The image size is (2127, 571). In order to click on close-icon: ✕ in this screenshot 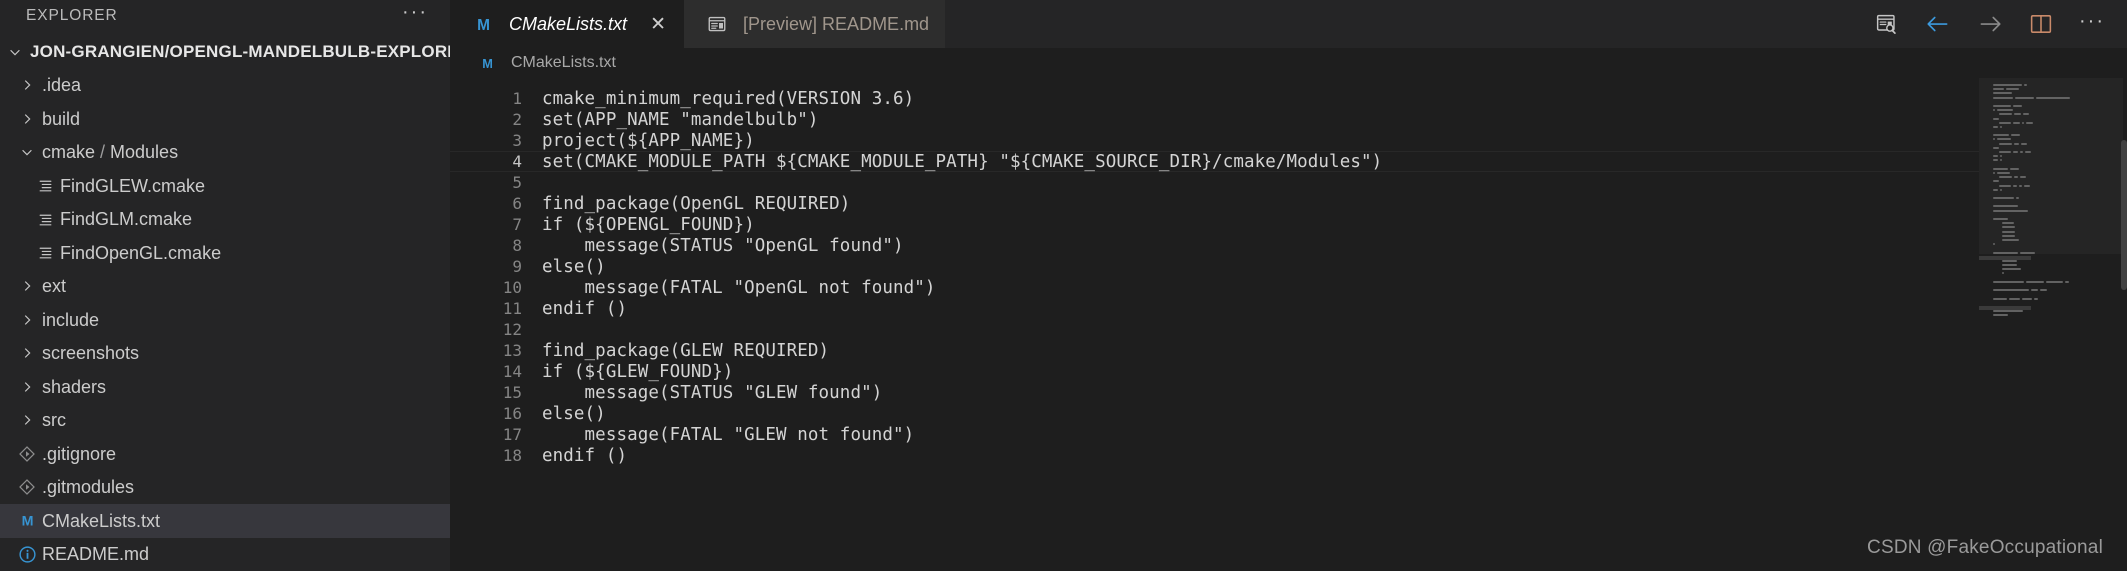, I will do `click(658, 24)`.